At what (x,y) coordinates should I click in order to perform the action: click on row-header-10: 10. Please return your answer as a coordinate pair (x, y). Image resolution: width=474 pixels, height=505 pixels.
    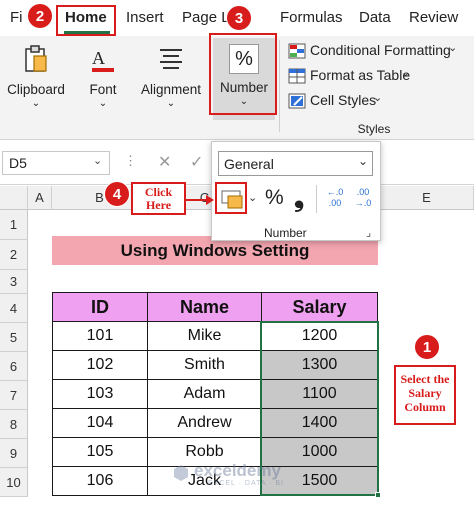
    Looking at the image, I should click on (14, 482).